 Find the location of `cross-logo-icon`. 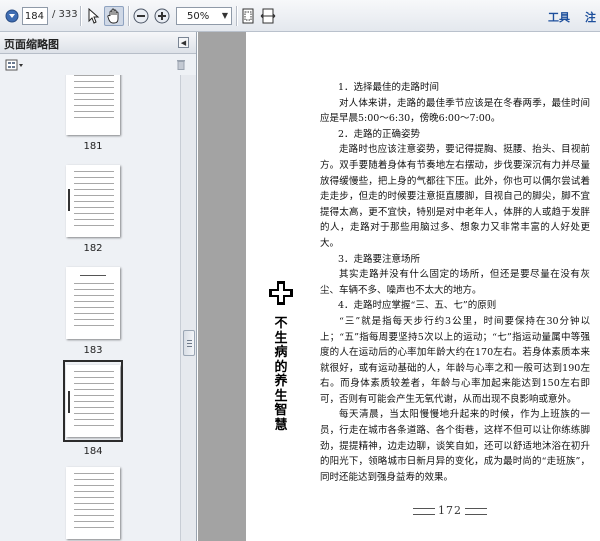

cross-logo-icon is located at coordinates (281, 293).